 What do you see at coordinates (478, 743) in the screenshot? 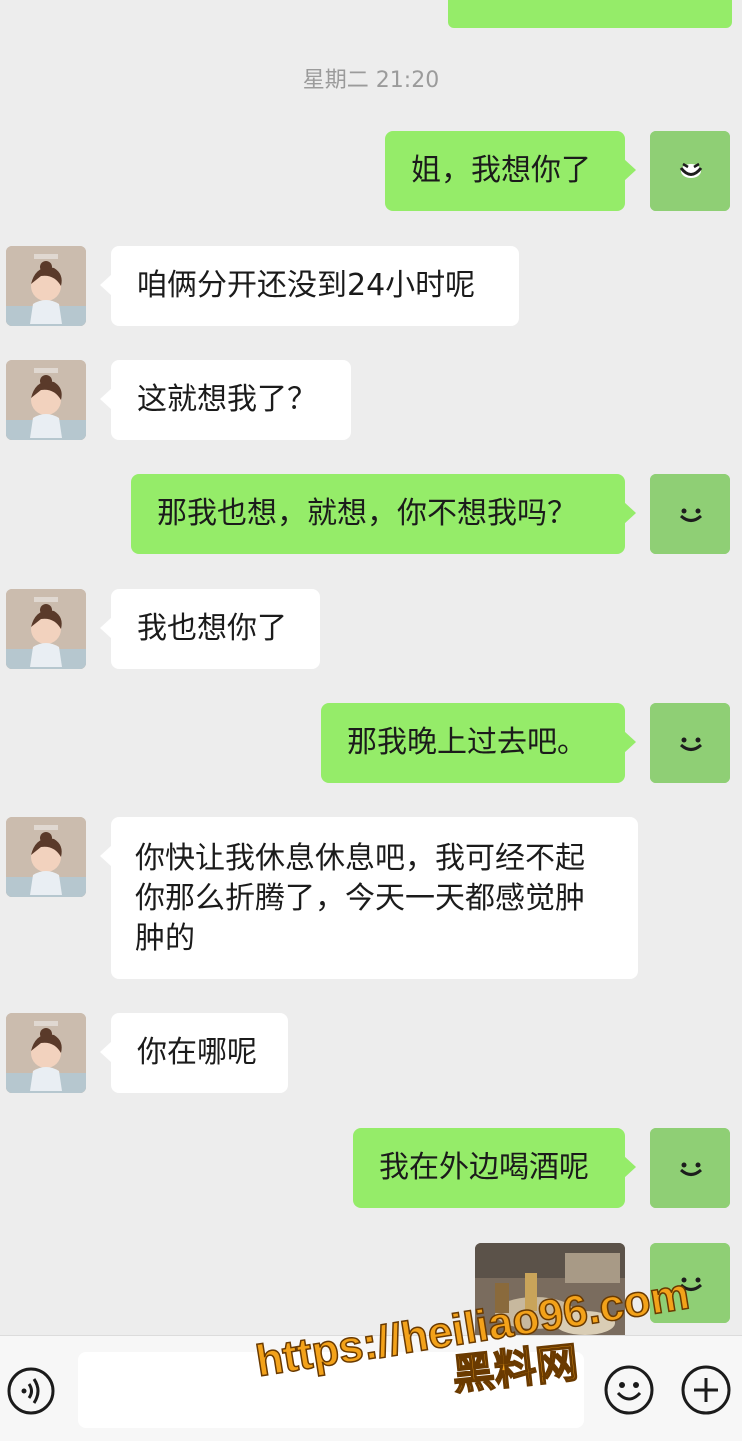
I see `message-bubble-outgoing: 那我晚上过去吧。` at bounding box center [478, 743].